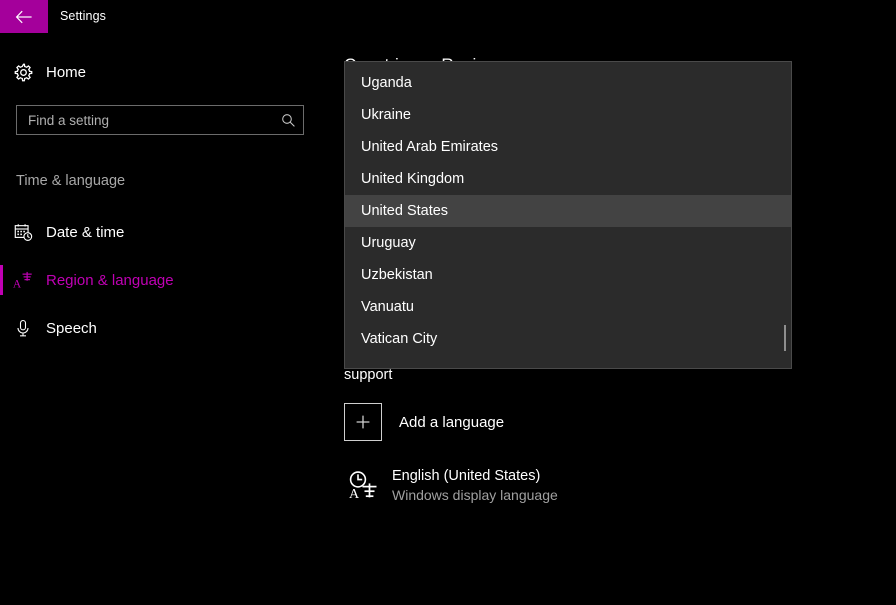 The width and height of the screenshot is (896, 605). Describe the element at coordinates (170, 72) in the screenshot. I see `sidebar-item-home: Home` at that location.